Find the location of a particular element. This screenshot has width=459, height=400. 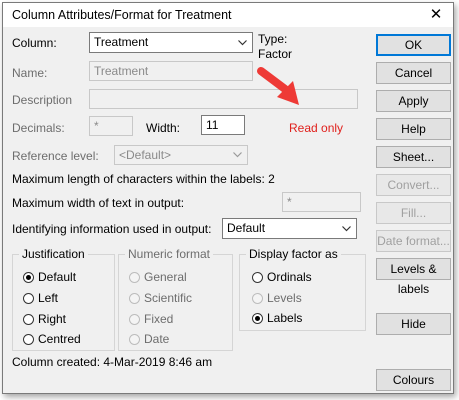

numeric-fixed-option: Fixed is located at coordinates (151, 319).